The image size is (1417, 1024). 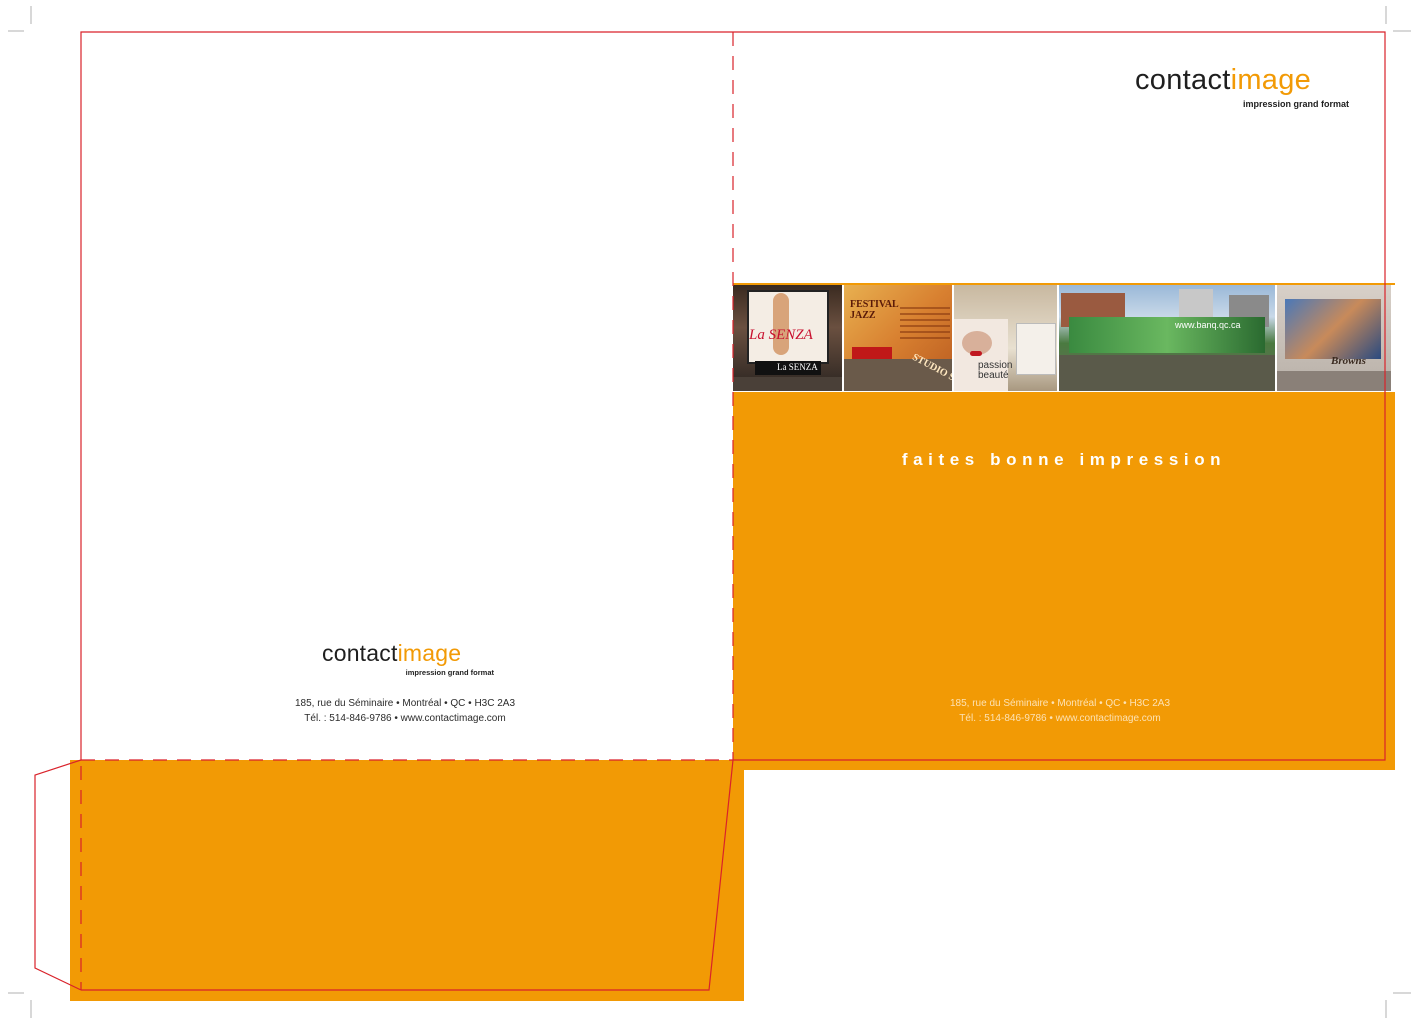 I want to click on dieline-glue-tab, so click(x=58, y=875).